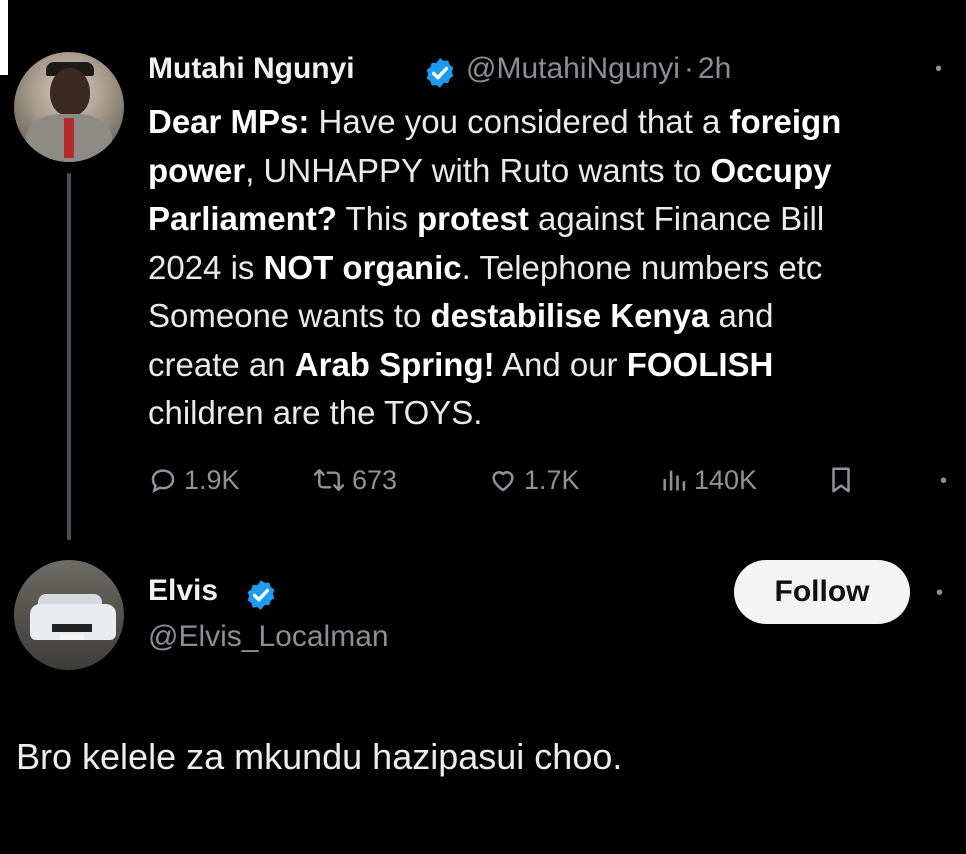  What do you see at coordinates (212, 479) in the screenshot?
I see `reply-count: 1.9K` at bounding box center [212, 479].